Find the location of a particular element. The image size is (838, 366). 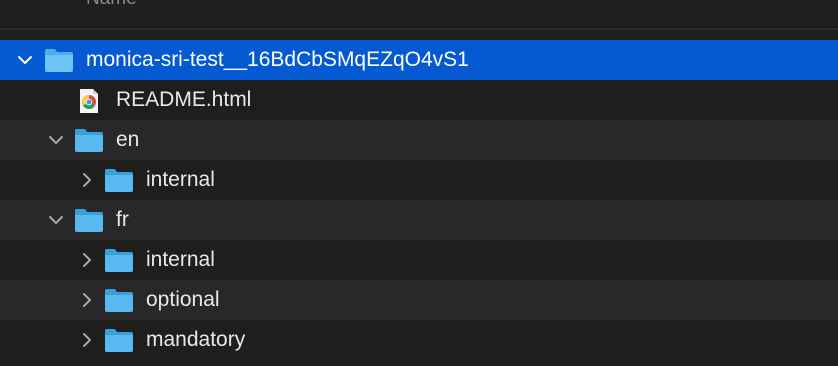

tree-row-label: monica-sri-test__16BdCbSMqEZqO4vS1 is located at coordinates (277, 59).